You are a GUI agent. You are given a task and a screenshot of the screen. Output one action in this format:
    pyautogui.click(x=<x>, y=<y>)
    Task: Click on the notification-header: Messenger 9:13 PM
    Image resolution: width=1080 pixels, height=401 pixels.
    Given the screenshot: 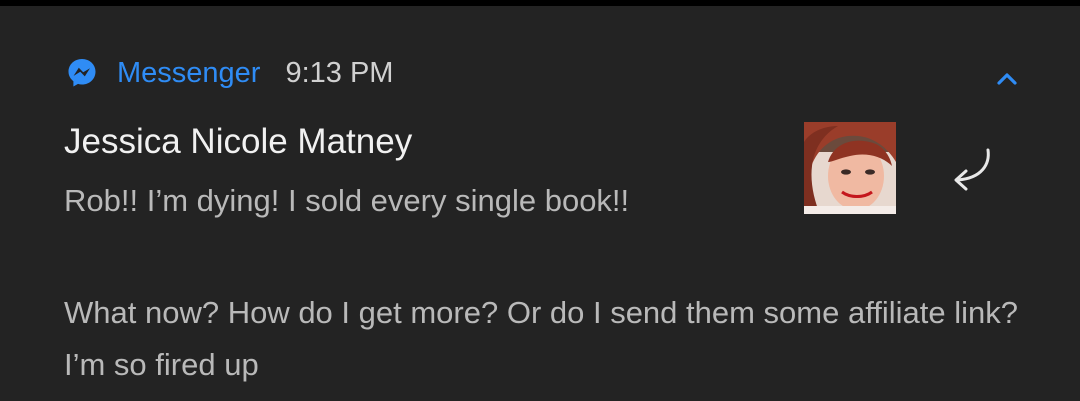 What is the action you would take?
    pyautogui.click(x=229, y=73)
    